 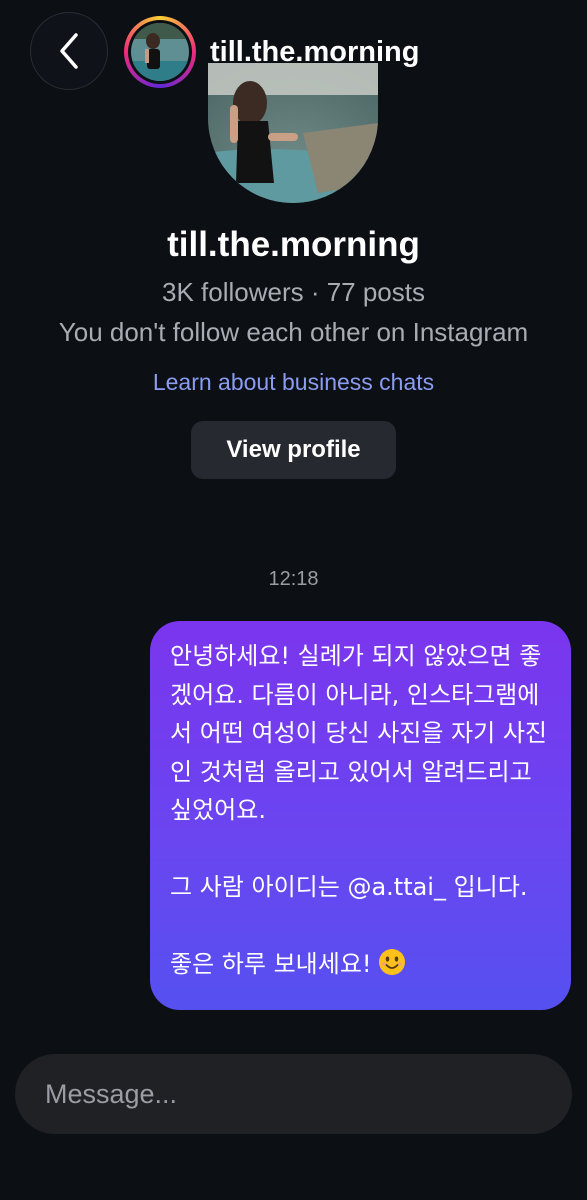 I want to click on avatar-photo, so click(x=160, y=52).